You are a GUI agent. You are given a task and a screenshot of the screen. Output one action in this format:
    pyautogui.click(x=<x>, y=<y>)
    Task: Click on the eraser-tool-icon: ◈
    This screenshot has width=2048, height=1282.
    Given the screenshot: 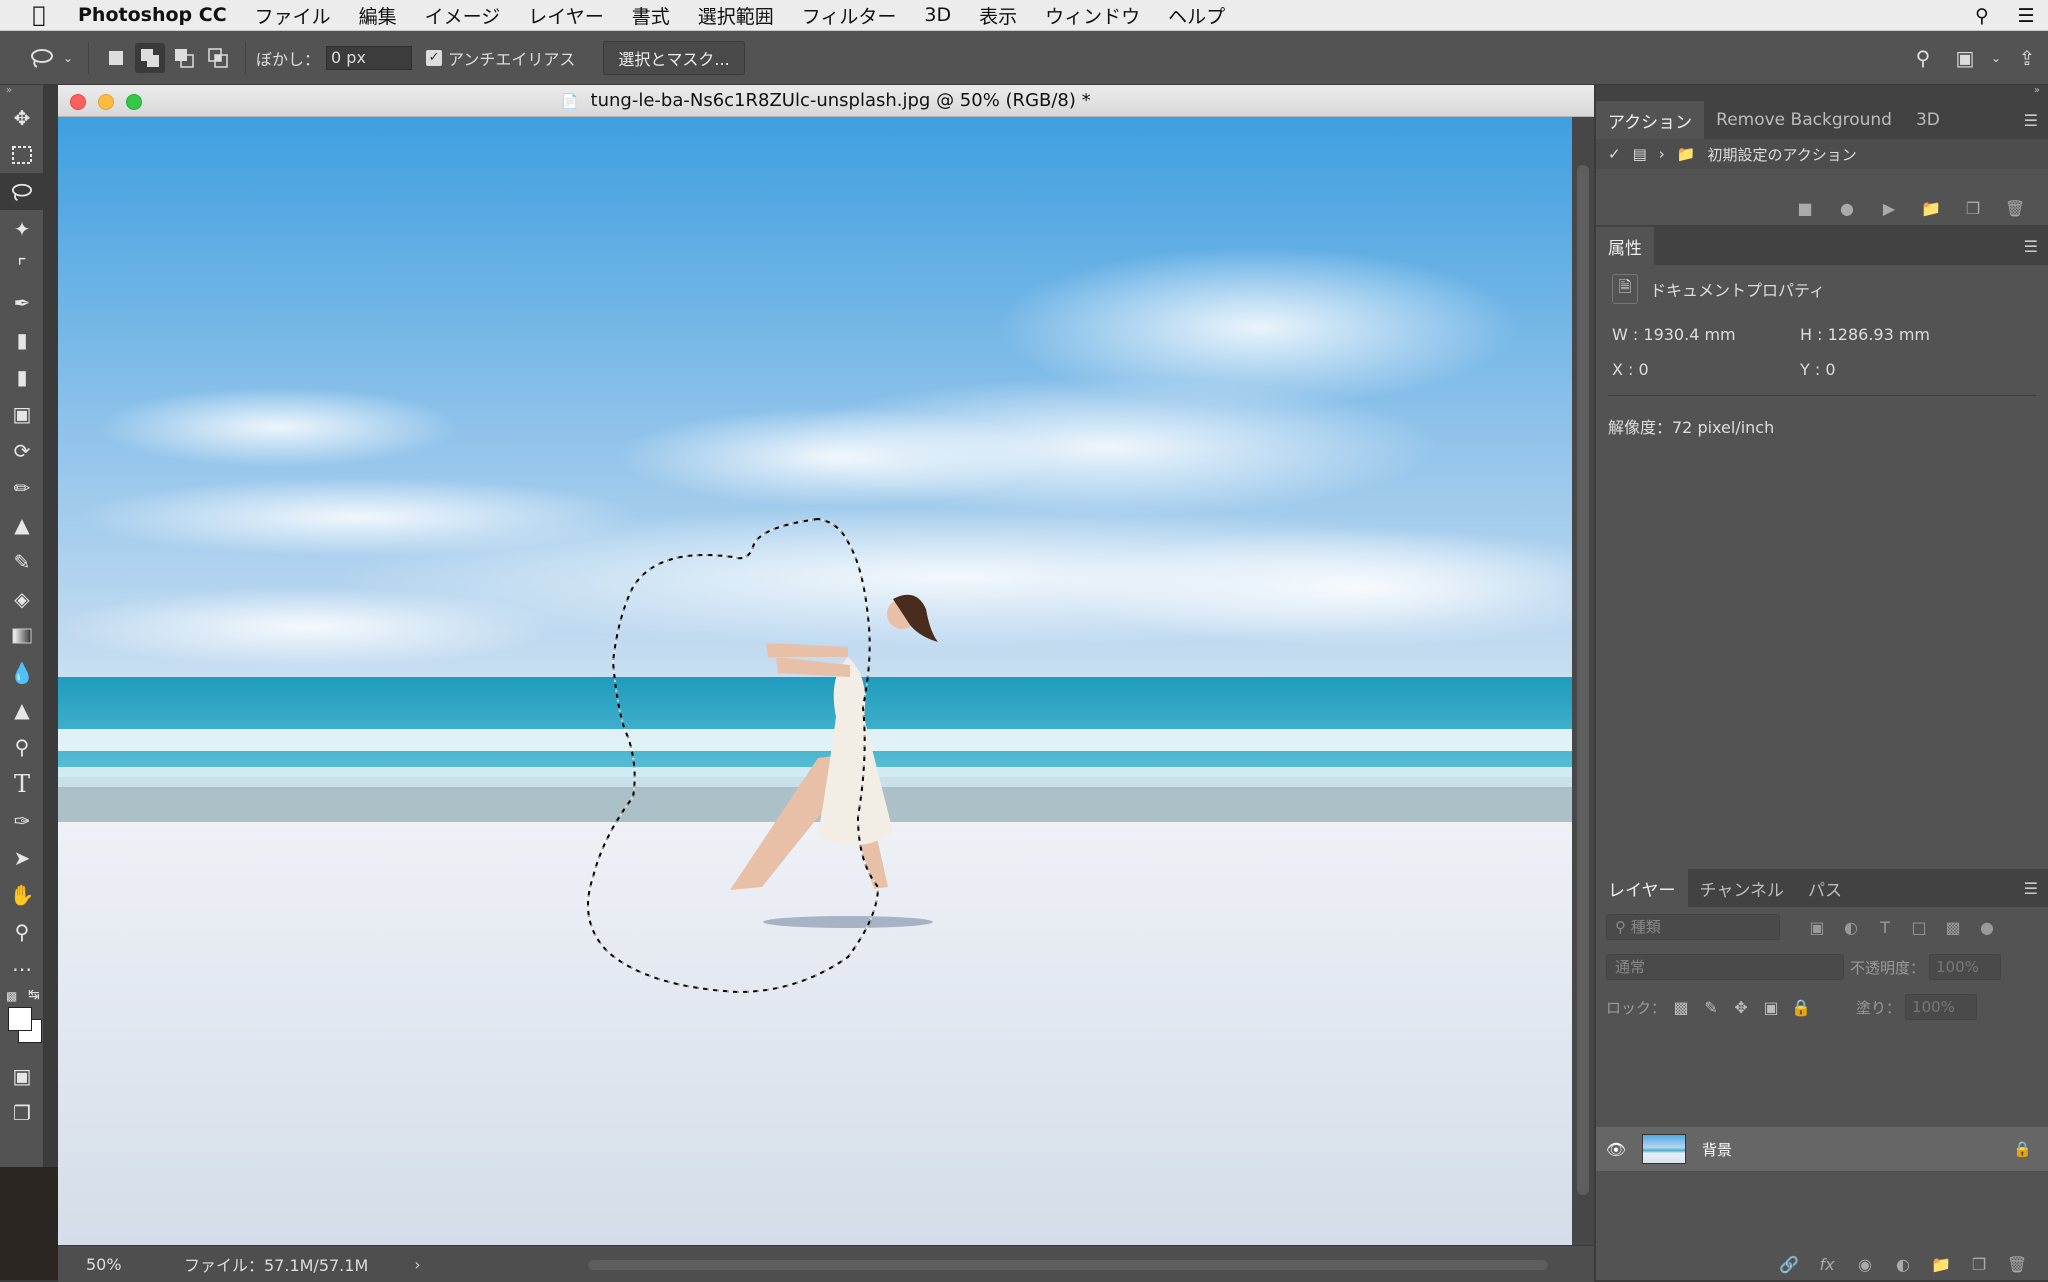 What is the action you would take?
    pyautogui.click(x=22, y=598)
    